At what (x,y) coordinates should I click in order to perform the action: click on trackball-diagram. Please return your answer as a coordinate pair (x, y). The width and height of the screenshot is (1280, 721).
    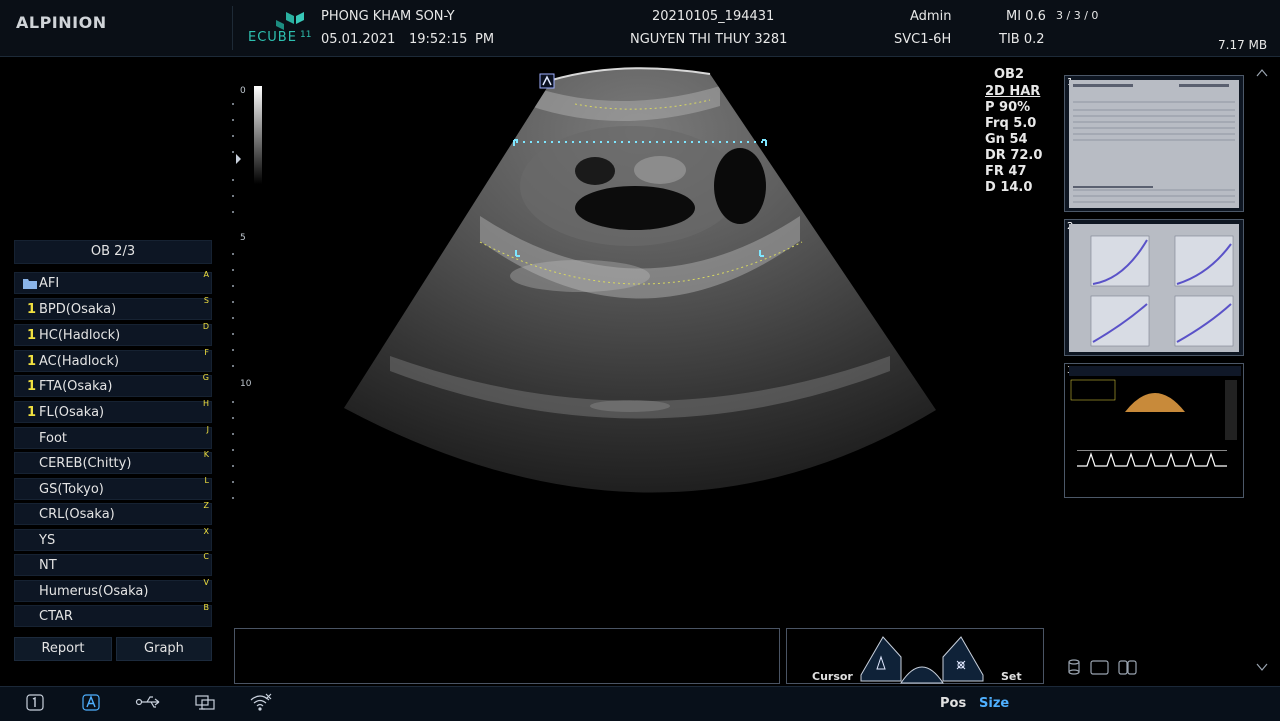
    Looking at the image, I should click on (922, 660).